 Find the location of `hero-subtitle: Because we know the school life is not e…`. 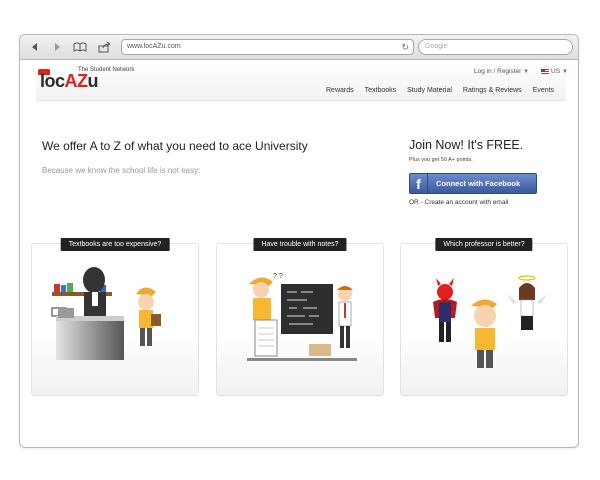

hero-subtitle: Because we know the school life is not e… is located at coordinates (121, 170).